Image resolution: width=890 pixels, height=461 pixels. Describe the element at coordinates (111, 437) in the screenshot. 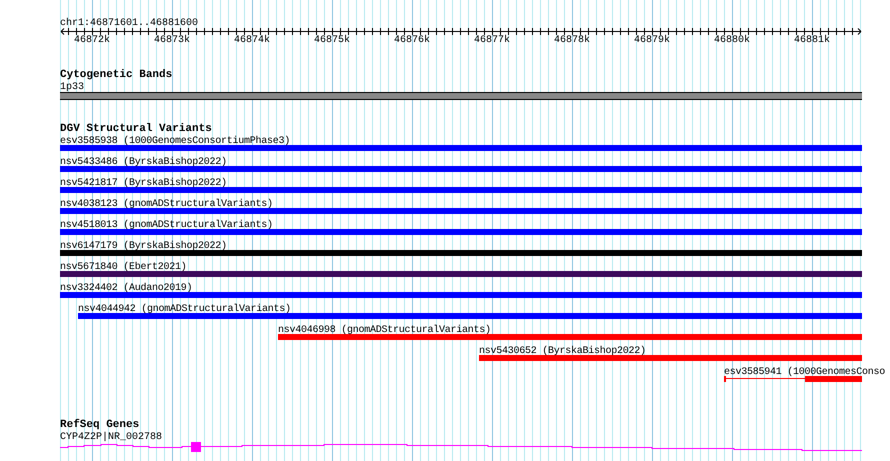

I see `gene-label: CYP4Z2P|NR_002788` at that location.